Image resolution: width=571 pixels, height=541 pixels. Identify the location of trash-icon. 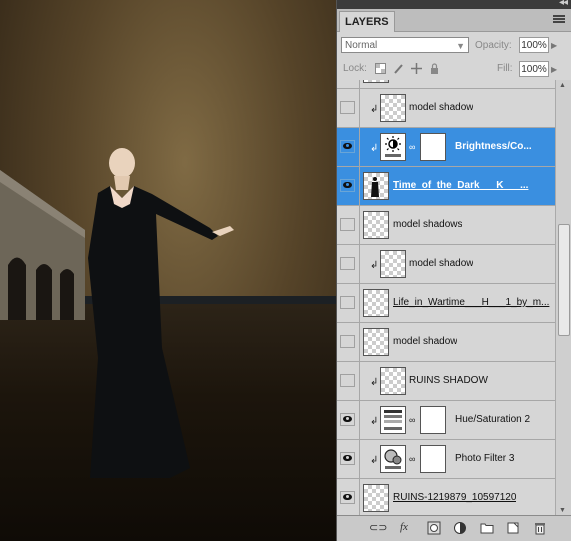
(540, 528).